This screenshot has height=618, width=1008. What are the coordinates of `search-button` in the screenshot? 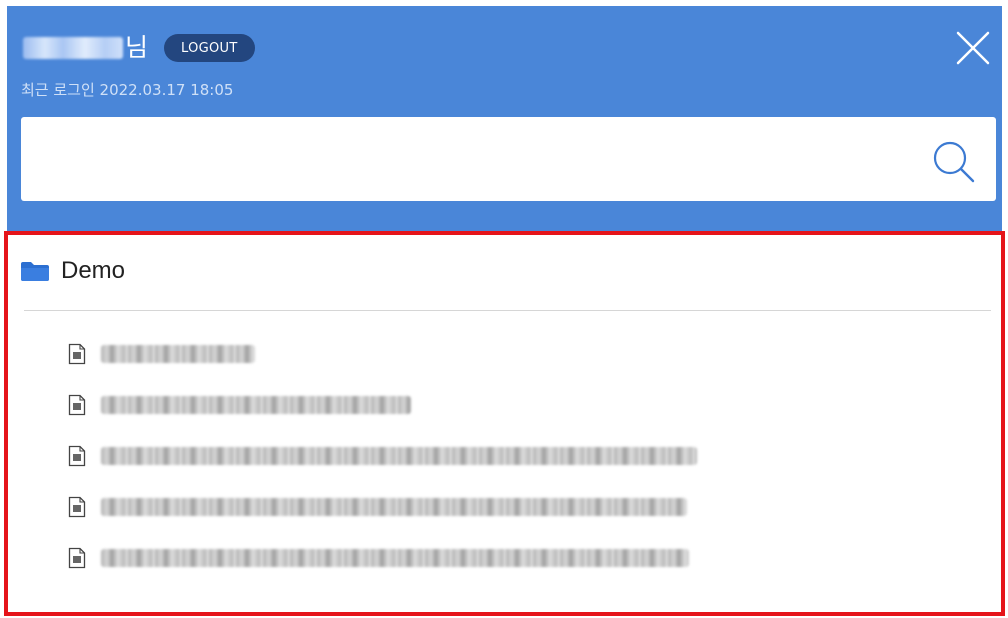 It's located at (954, 162).